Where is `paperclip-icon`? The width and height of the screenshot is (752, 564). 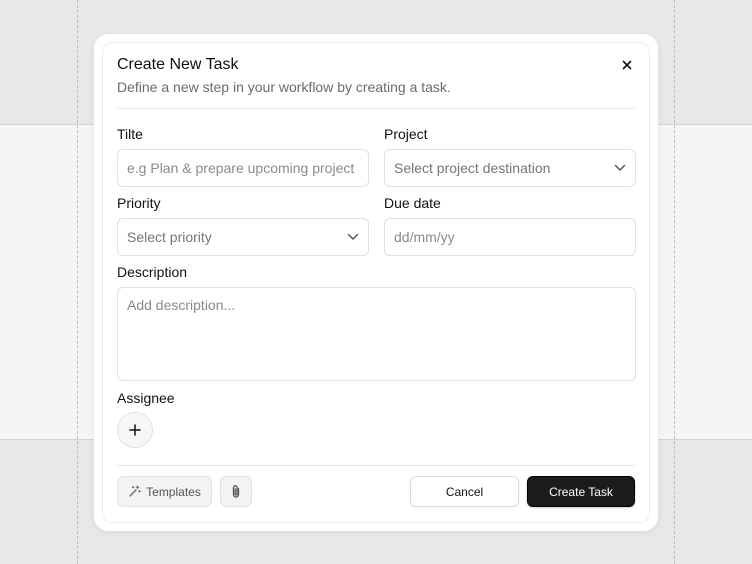
paperclip-icon is located at coordinates (236, 491).